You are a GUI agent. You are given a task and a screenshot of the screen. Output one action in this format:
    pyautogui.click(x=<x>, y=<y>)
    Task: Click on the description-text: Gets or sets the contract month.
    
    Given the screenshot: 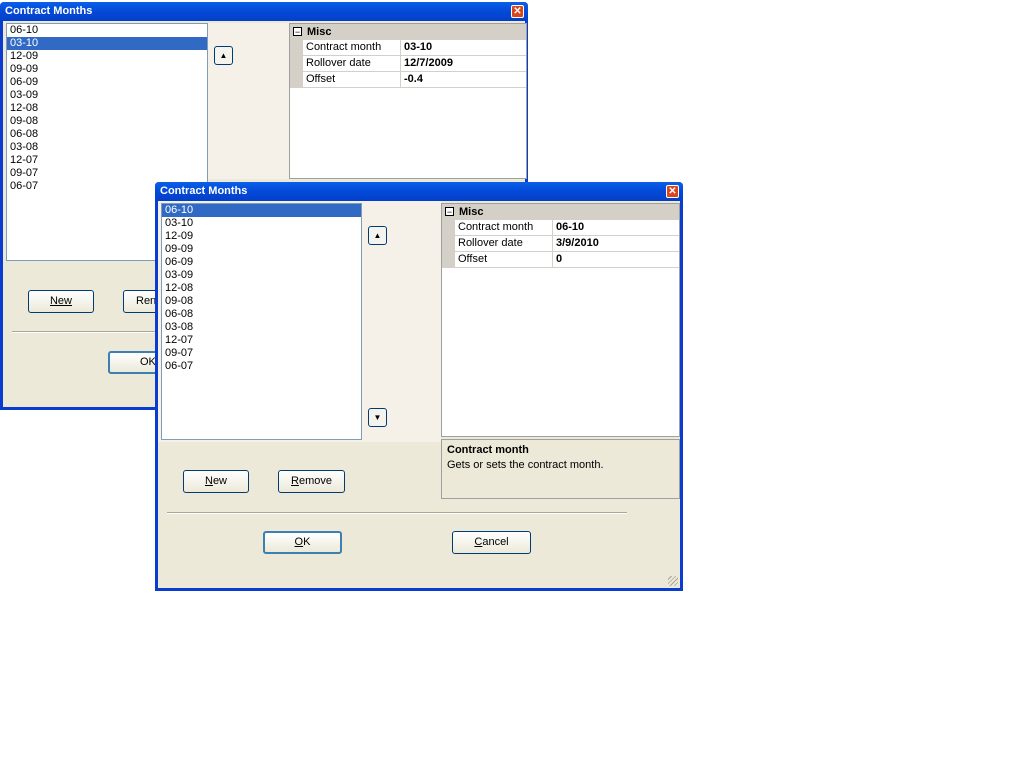 What is the action you would take?
    pyautogui.click(x=525, y=465)
    